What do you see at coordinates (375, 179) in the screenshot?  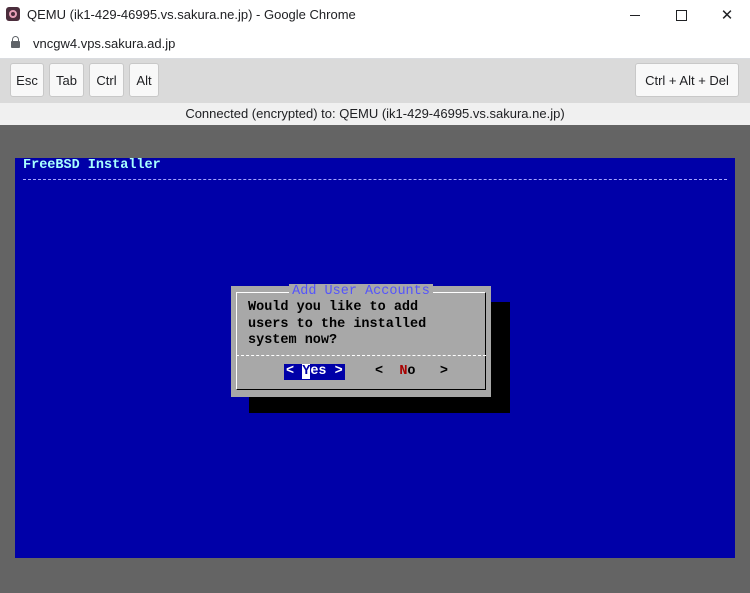 I see `installer-title-rule` at bounding box center [375, 179].